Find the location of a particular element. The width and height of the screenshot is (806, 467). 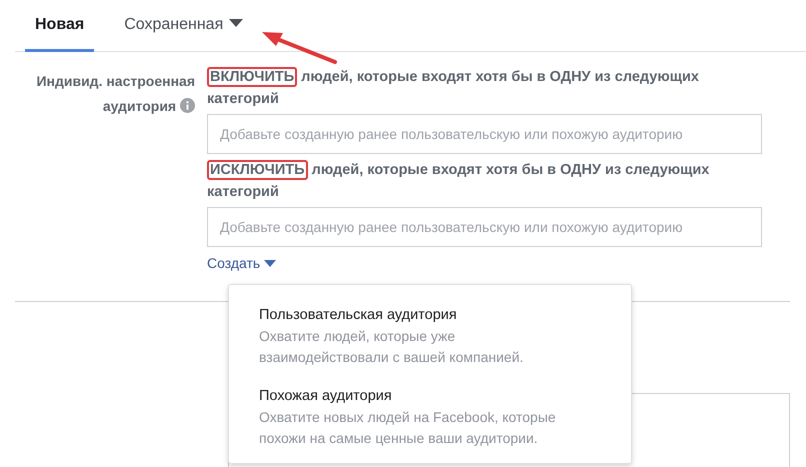

tab: Новая is located at coordinates (59, 26).